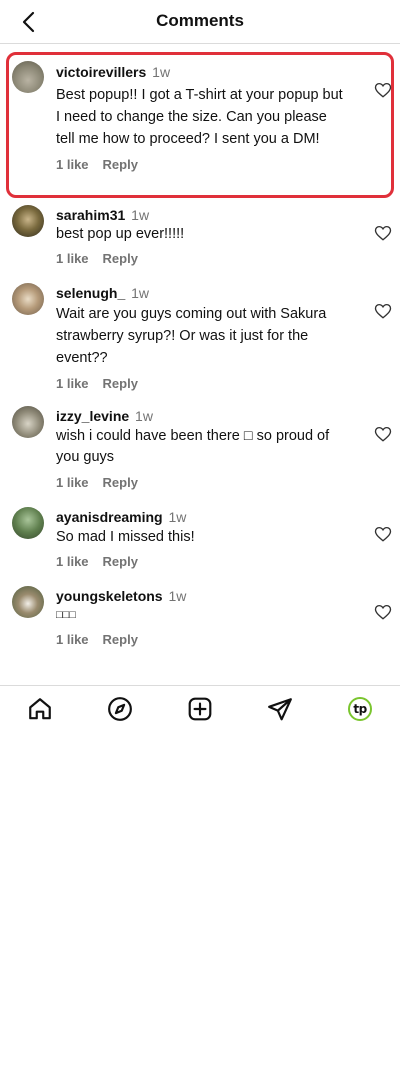 The image size is (400, 1080). I want to click on comment-username: izzy_levine, so click(92, 416).